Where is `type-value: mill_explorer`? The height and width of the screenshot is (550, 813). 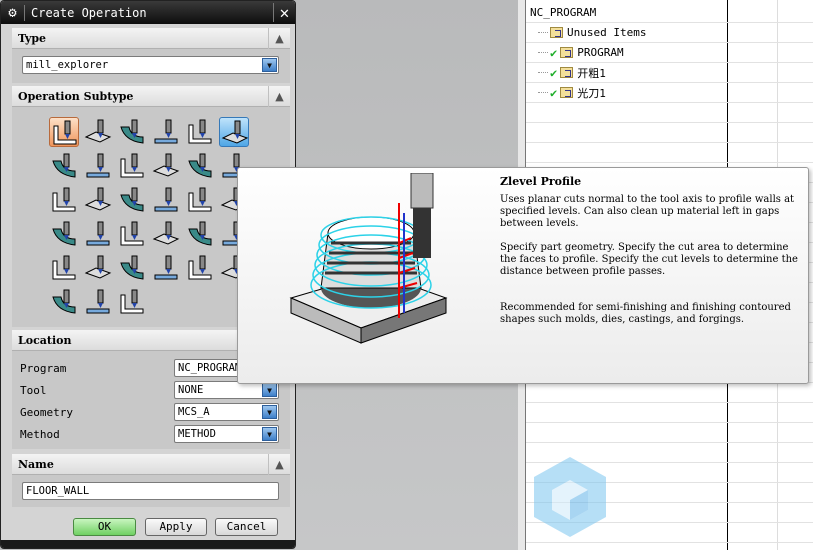 type-value: mill_explorer is located at coordinates (67, 65).